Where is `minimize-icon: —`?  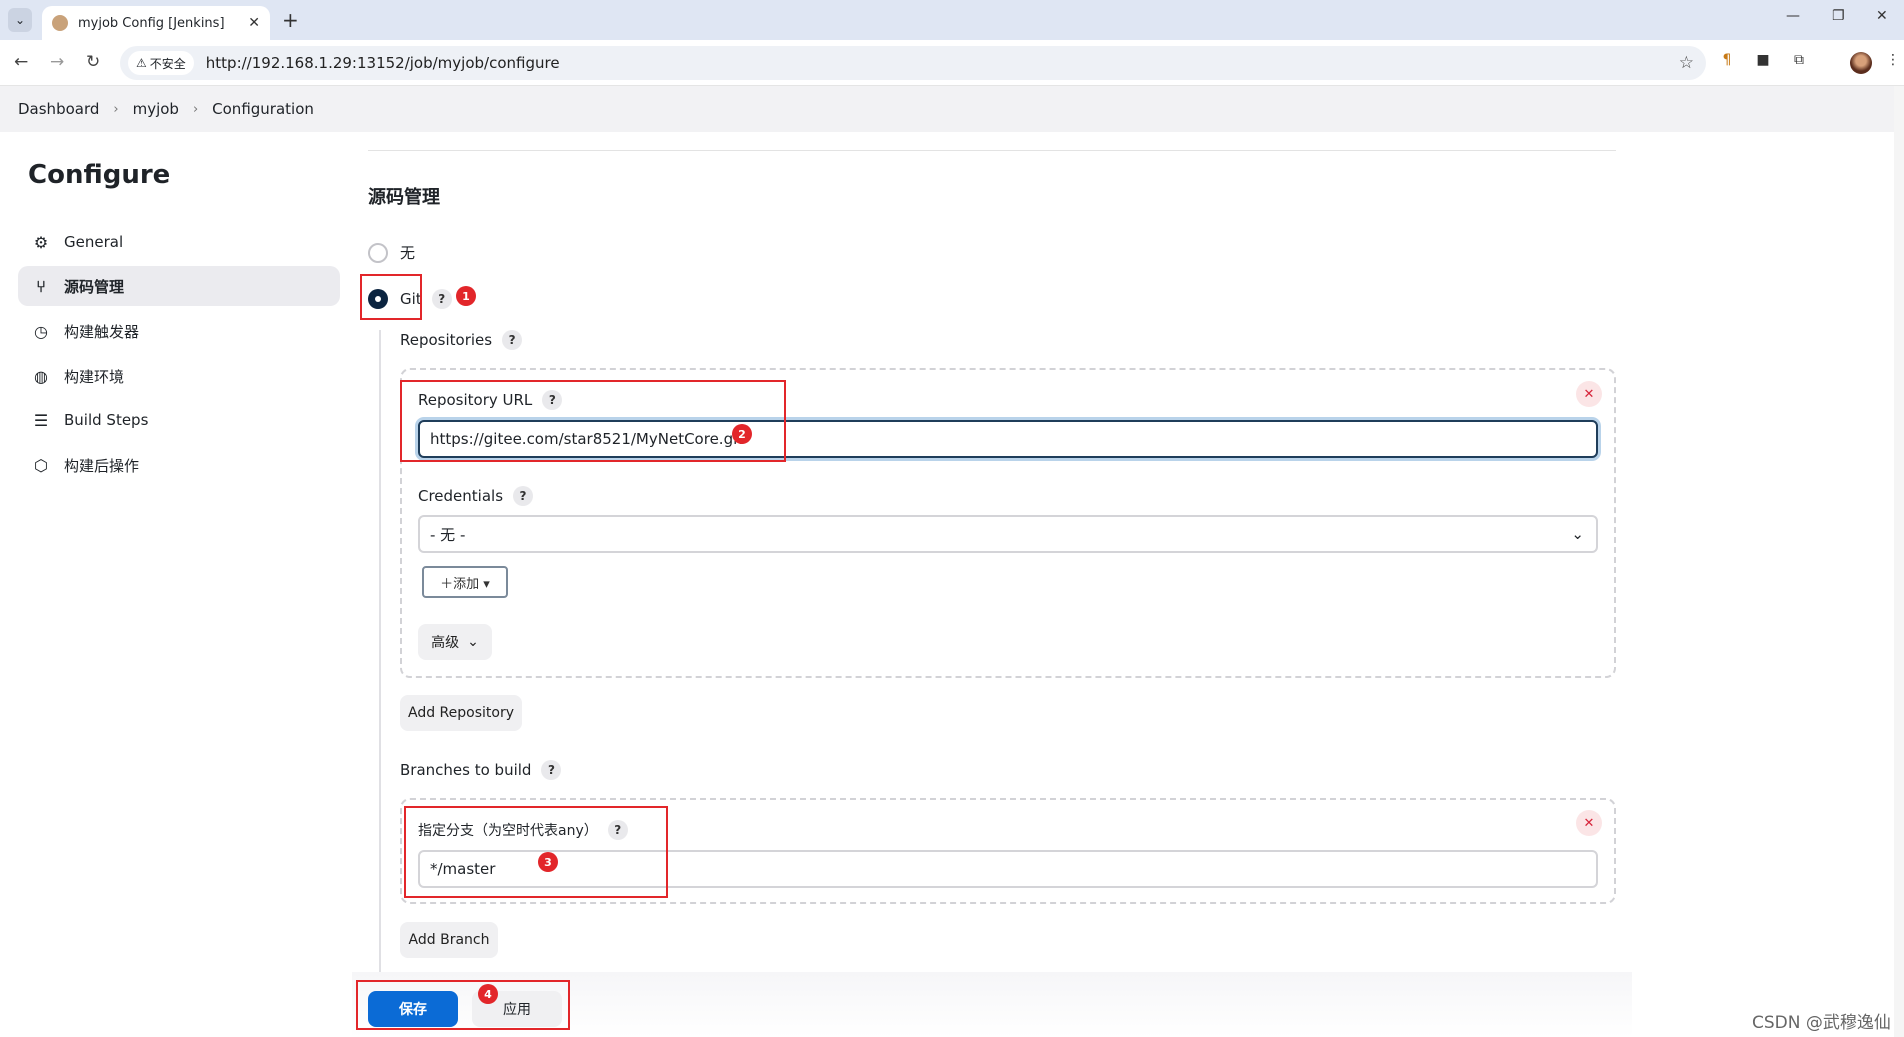 minimize-icon: — is located at coordinates (1793, 16).